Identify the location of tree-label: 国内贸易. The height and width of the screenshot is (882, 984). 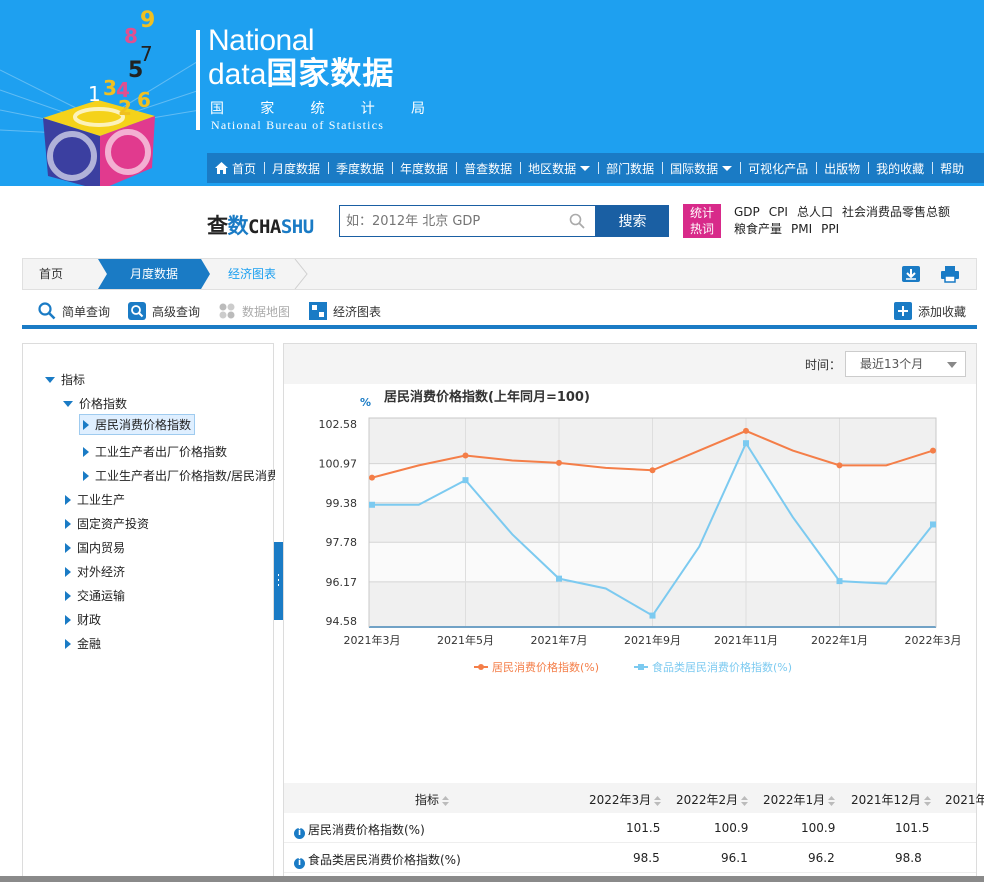
(101, 548).